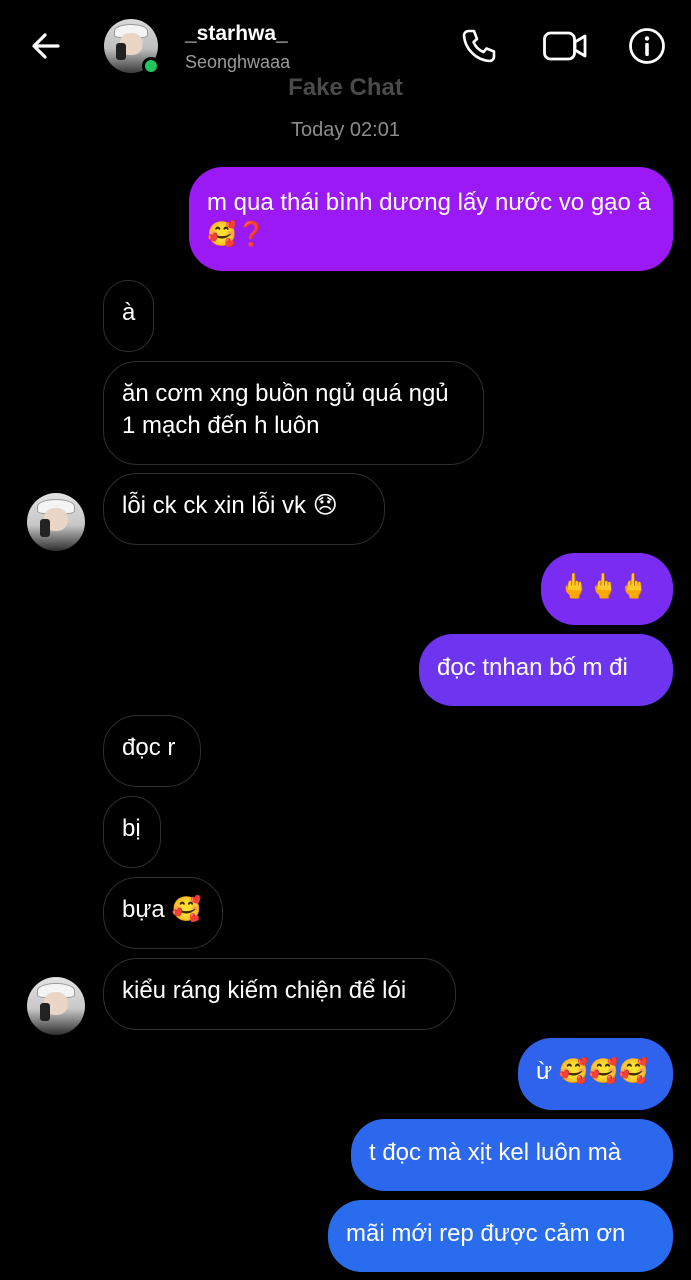 This screenshot has width=691, height=1280. I want to click on message-bubble-outgoing: t đọc mà xịt kel luôn mà, so click(512, 1155).